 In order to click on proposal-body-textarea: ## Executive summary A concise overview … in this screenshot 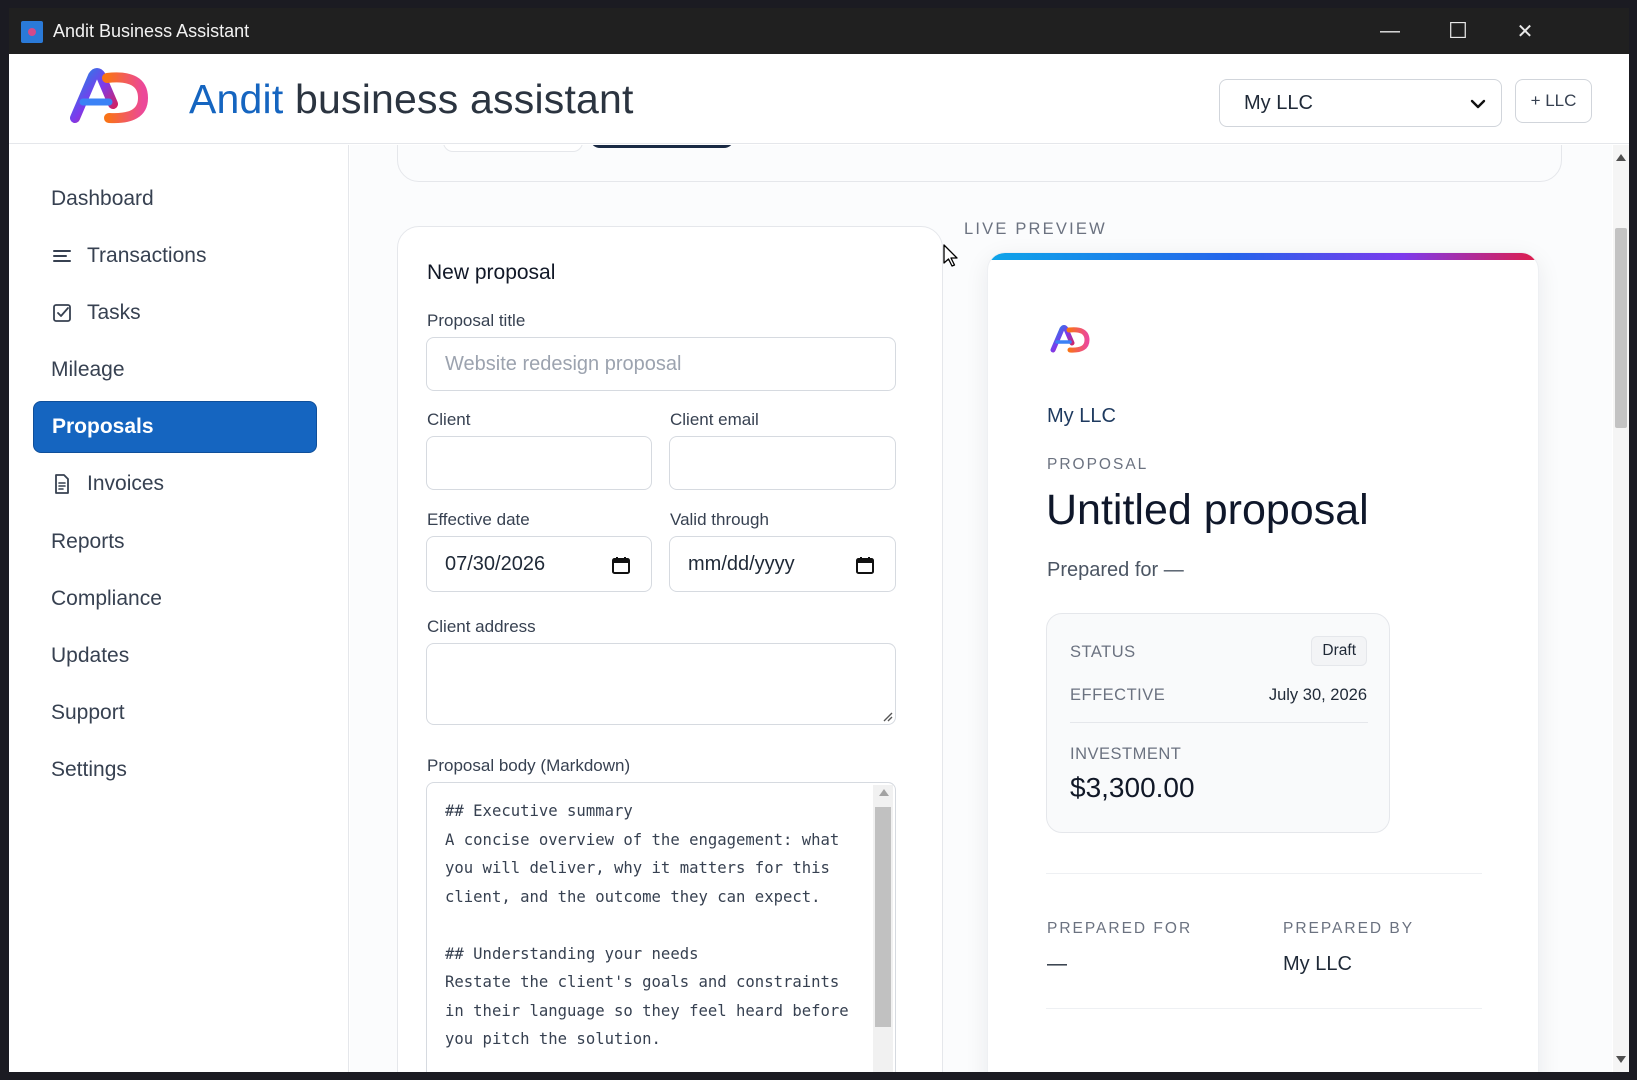, I will do `click(661, 927)`.